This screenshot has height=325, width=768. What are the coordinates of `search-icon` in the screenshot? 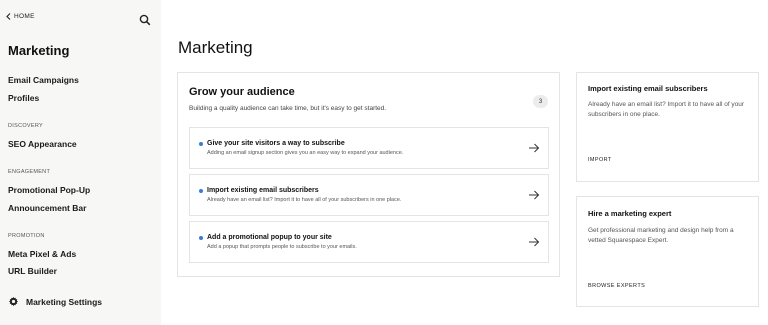 It's located at (145, 20).